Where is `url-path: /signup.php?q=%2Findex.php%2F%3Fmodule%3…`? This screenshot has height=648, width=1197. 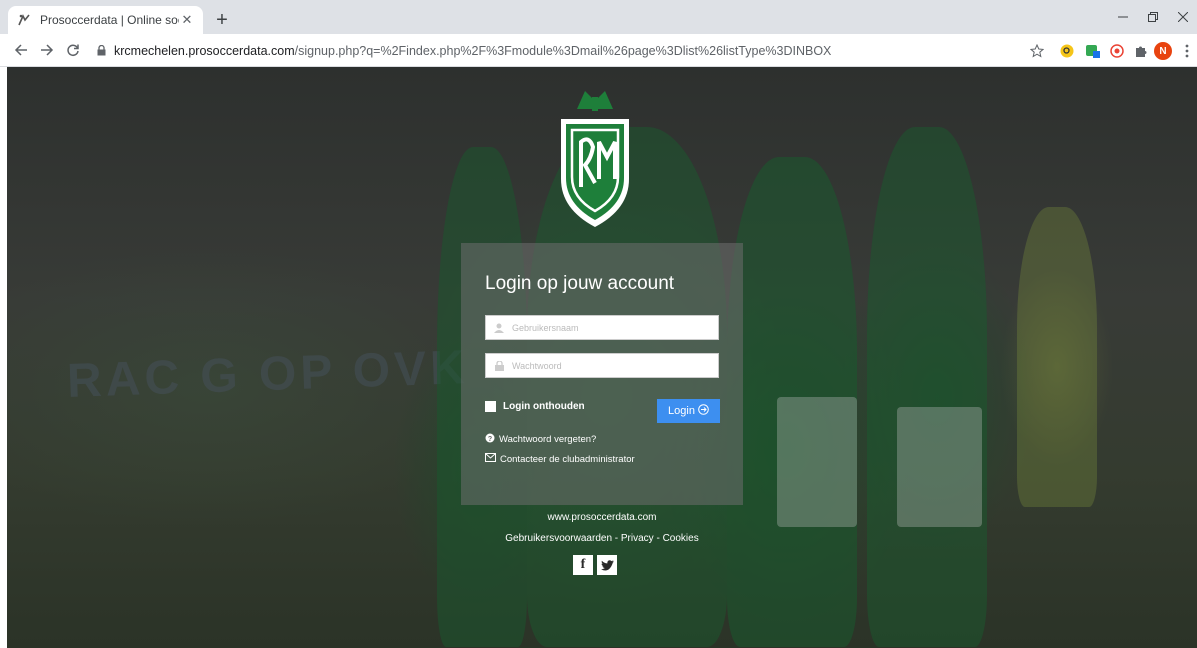
url-path: /signup.php?q=%2Findex.php%2F%3Fmodule%3… is located at coordinates (563, 50).